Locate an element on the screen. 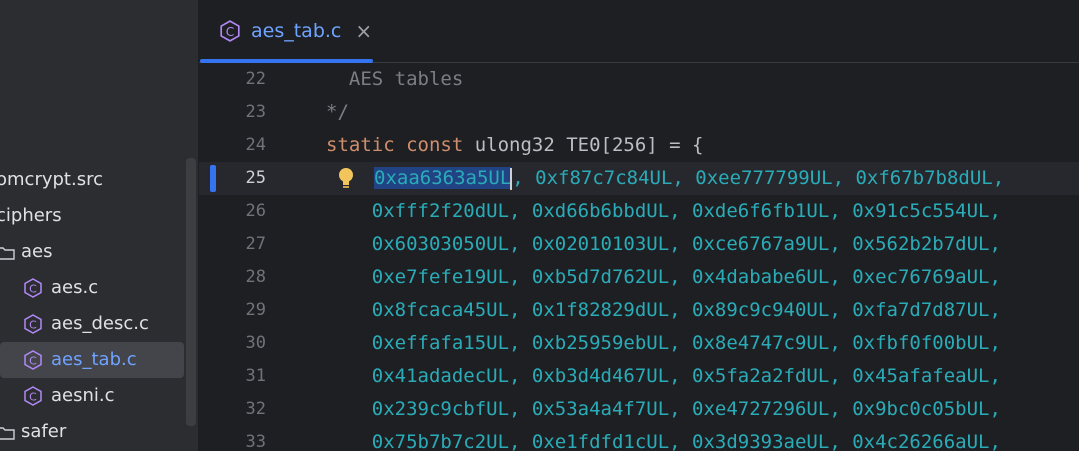 The image size is (1079, 451). tree-item-aesni-c: C aesni.c is located at coordinates (92, 396).